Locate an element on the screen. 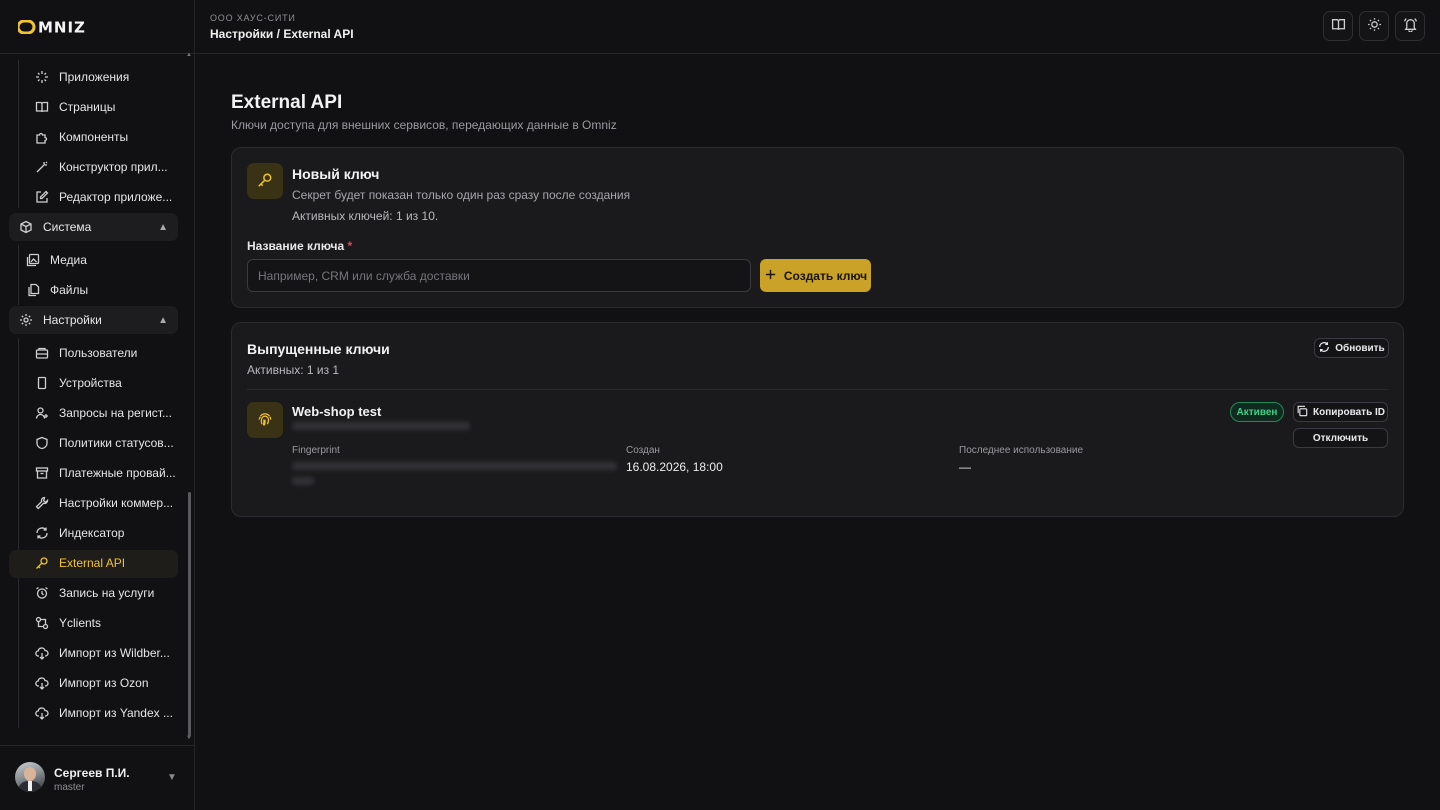 Image resolution: width=1440 pixels, height=810 pixels. box-icon is located at coordinates (26, 227).